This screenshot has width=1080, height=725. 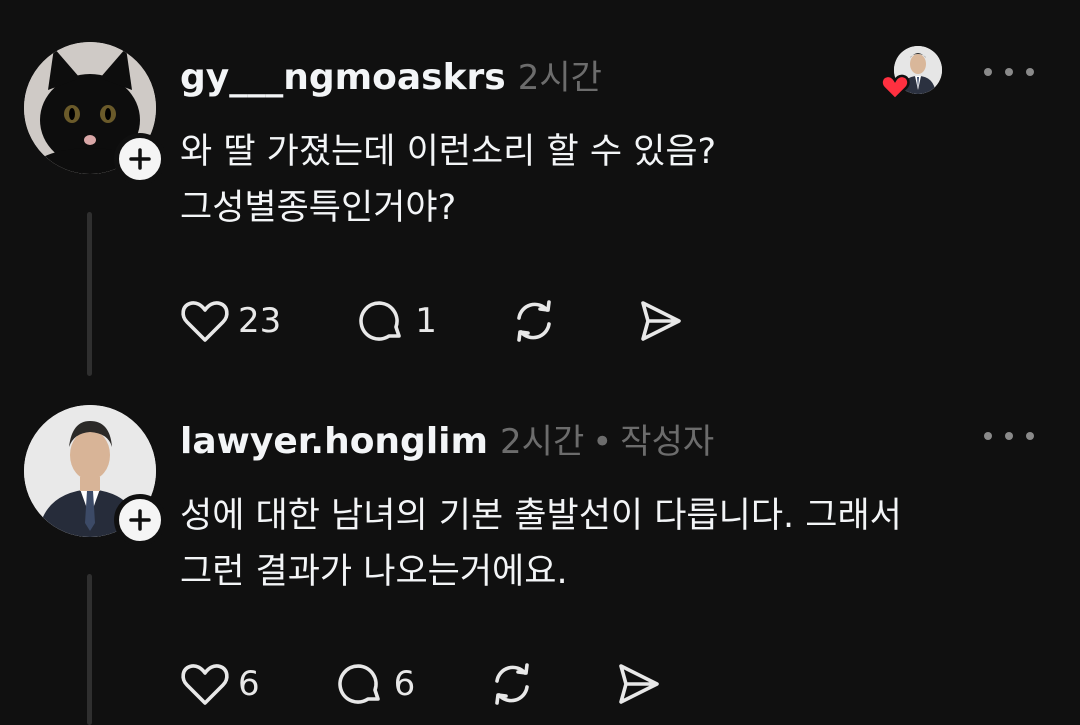 I want to click on author-badge: 작성자, so click(x=667, y=442).